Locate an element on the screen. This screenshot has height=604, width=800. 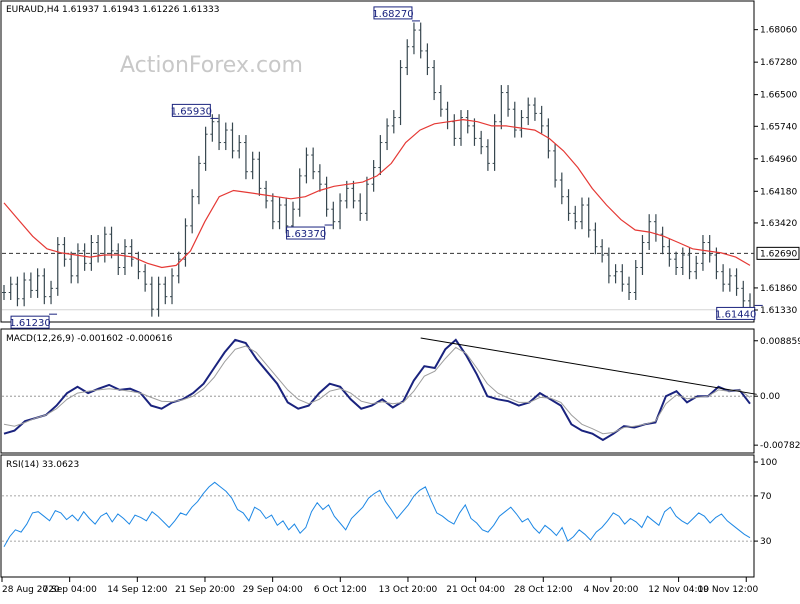
price-ytick-label: 1.64180 is located at coordinates (778, 192).